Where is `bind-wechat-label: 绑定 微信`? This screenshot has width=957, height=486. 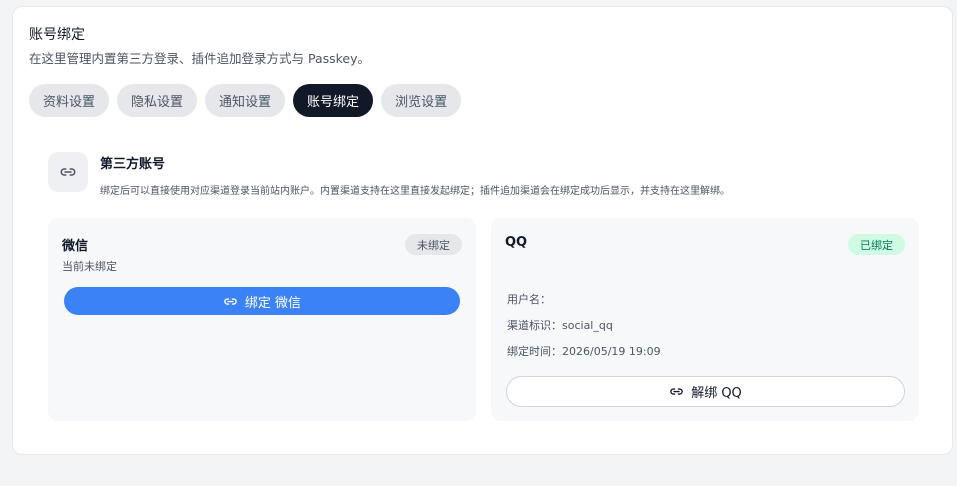
bind-wechat-label: 绑定 微信 is located at coordinates (273, 303).